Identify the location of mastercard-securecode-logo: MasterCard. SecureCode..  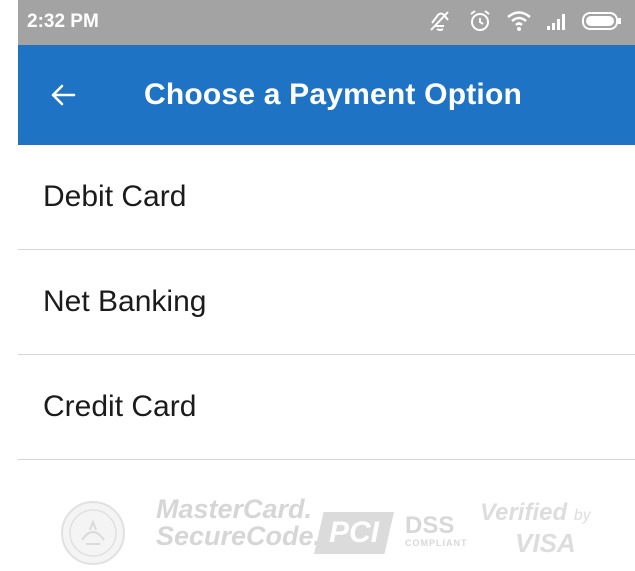
(239, 522).